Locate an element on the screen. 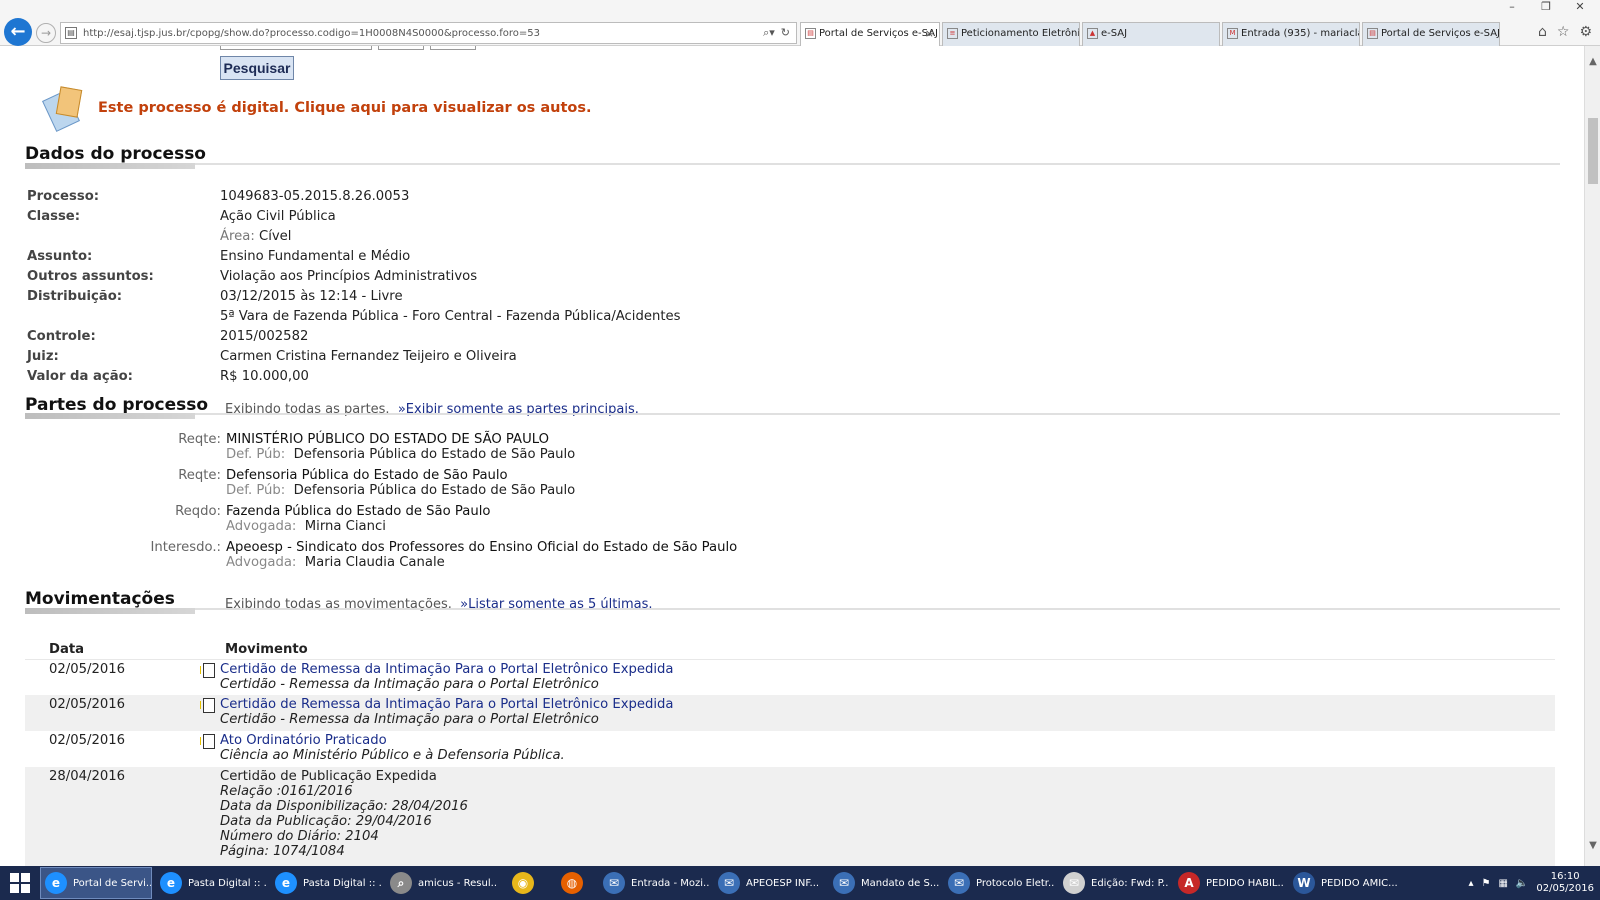 This screenshot has width=1600, height=900. flag-icon: ≡ is located at coordinates (952, 33).